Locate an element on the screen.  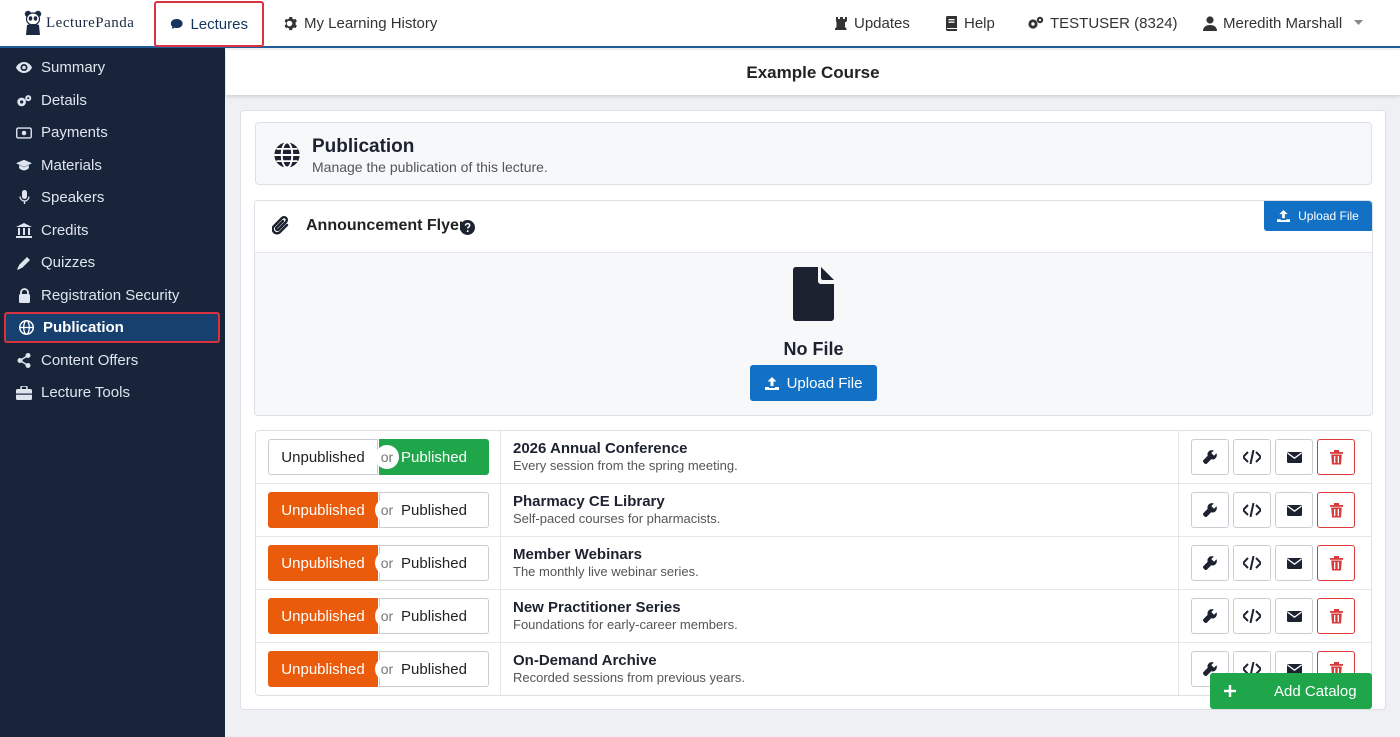
money-icon is located at coordinates (24, 132).